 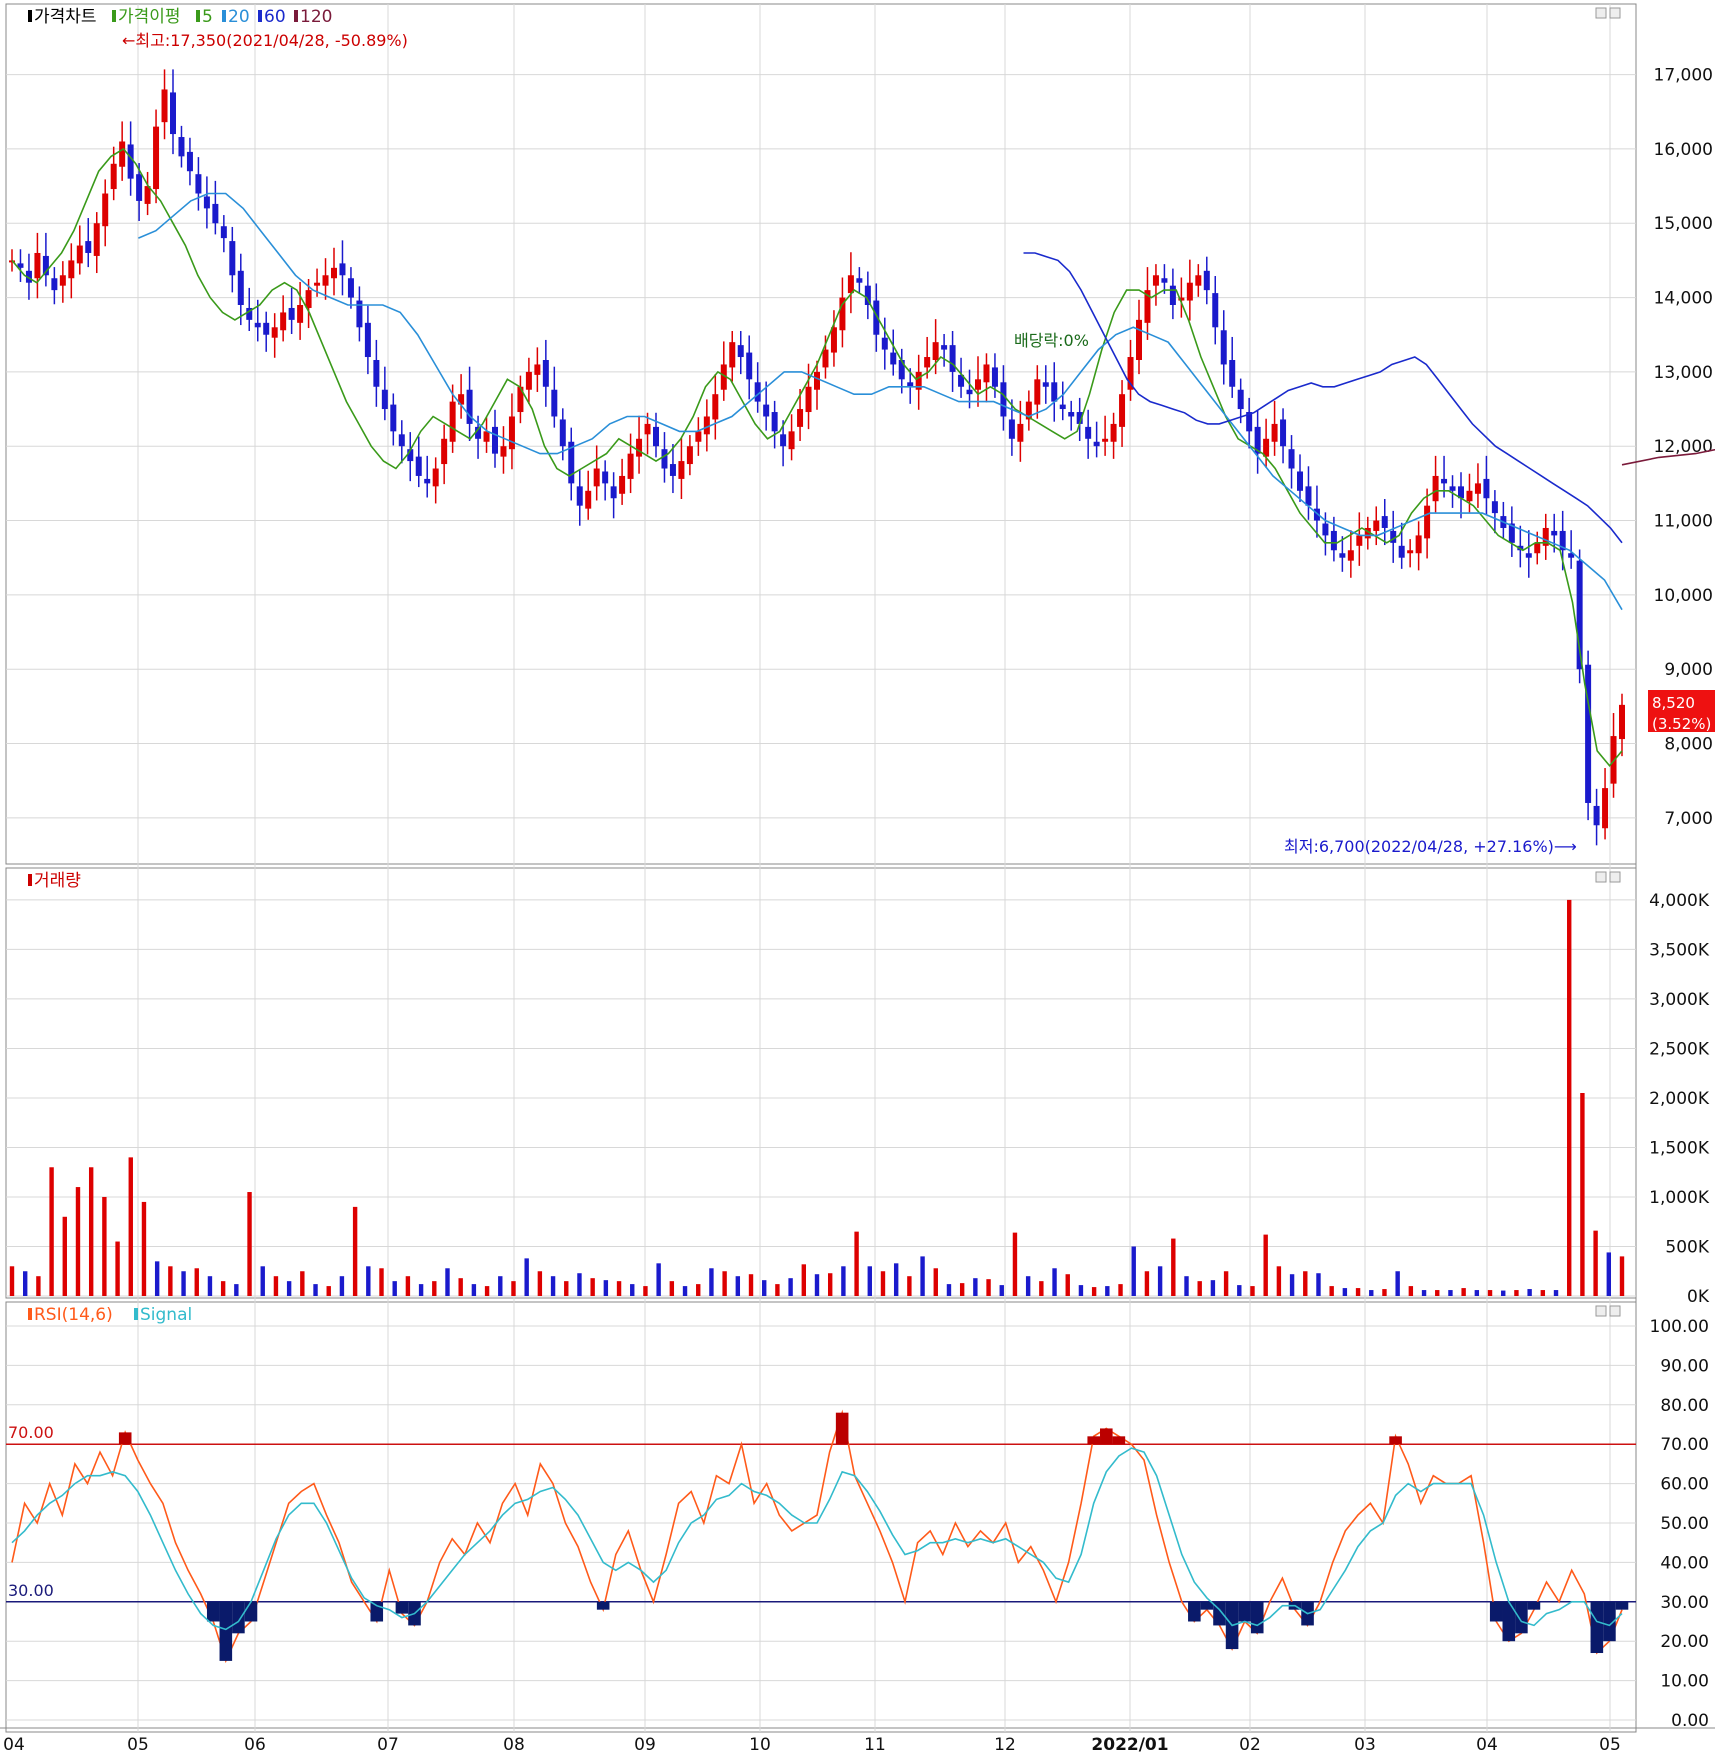 I want to click on rsi-legend-marker, so click(x=30, y=1314).